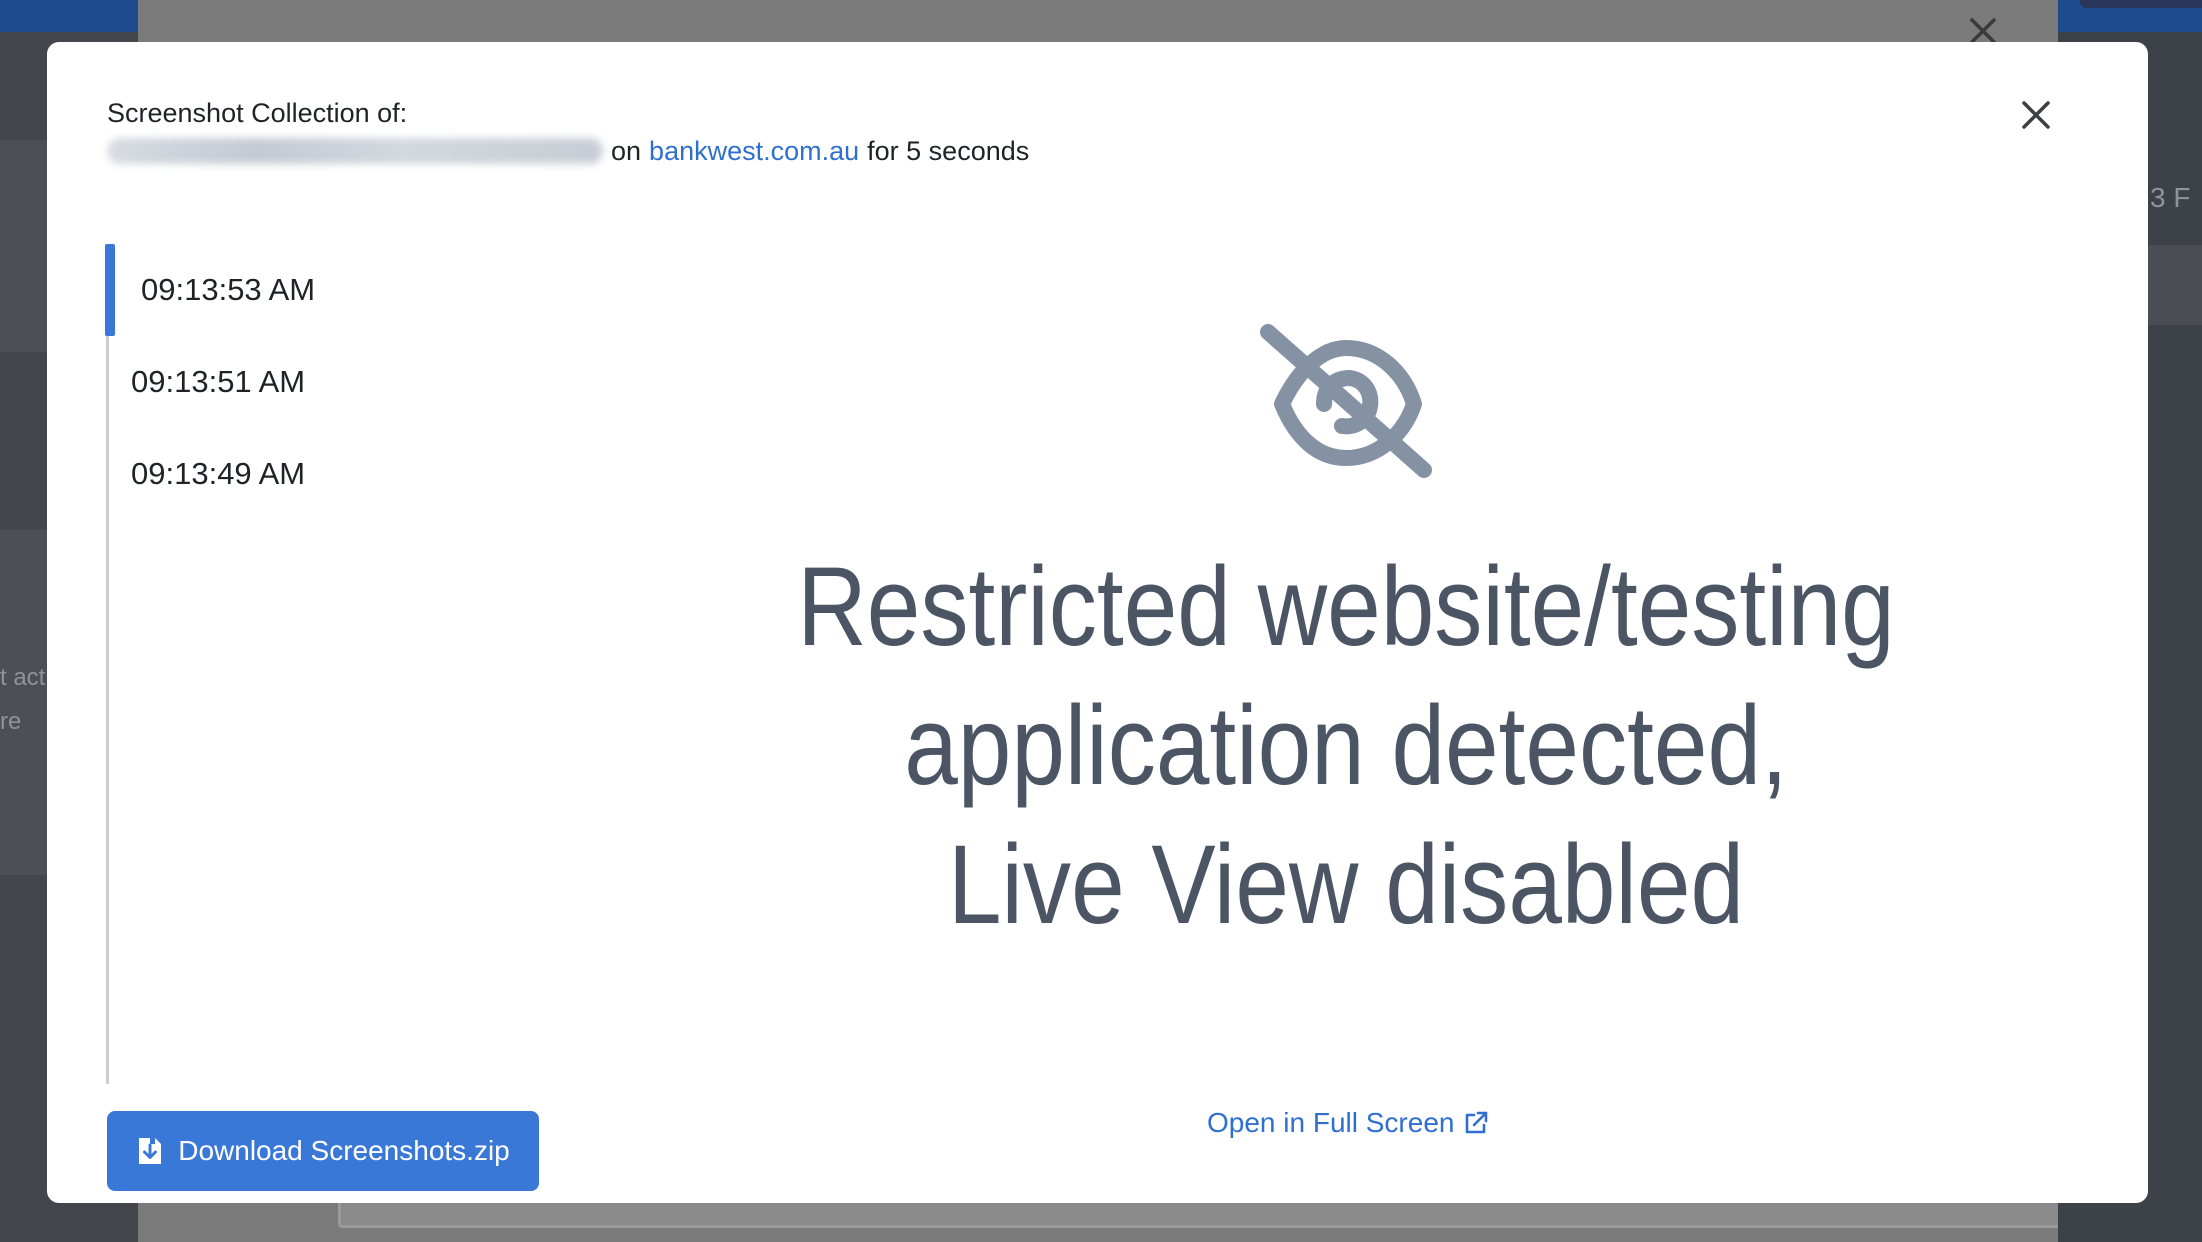  What do you see at coordinates (626, 151) in the screenshot?
I see `on-text: on` at bounding box center [626, 151].